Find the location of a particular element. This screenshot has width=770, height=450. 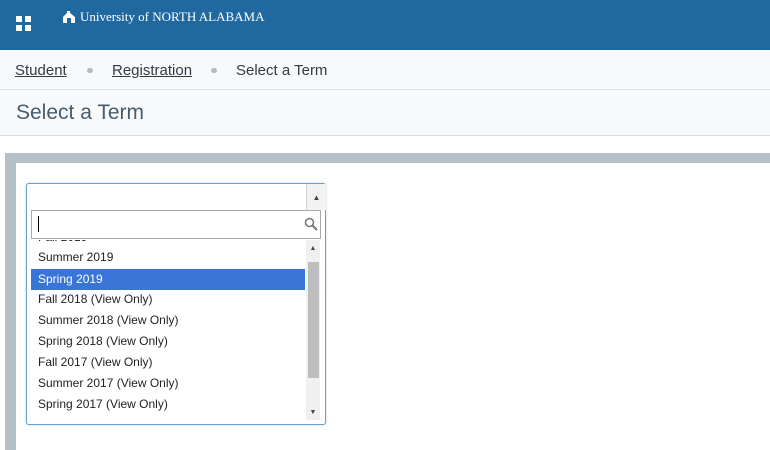

scroll-down-arrow-icon: ▼ is located at coordinates (313, 412).